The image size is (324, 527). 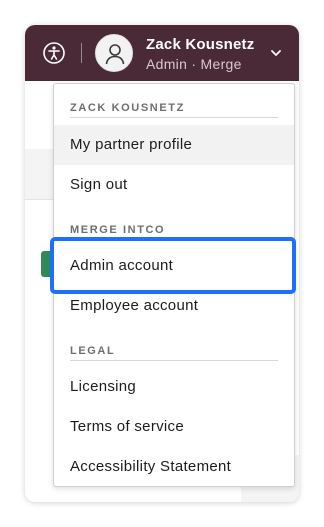 I want to click on background-panel, so click(x=39, y=174).